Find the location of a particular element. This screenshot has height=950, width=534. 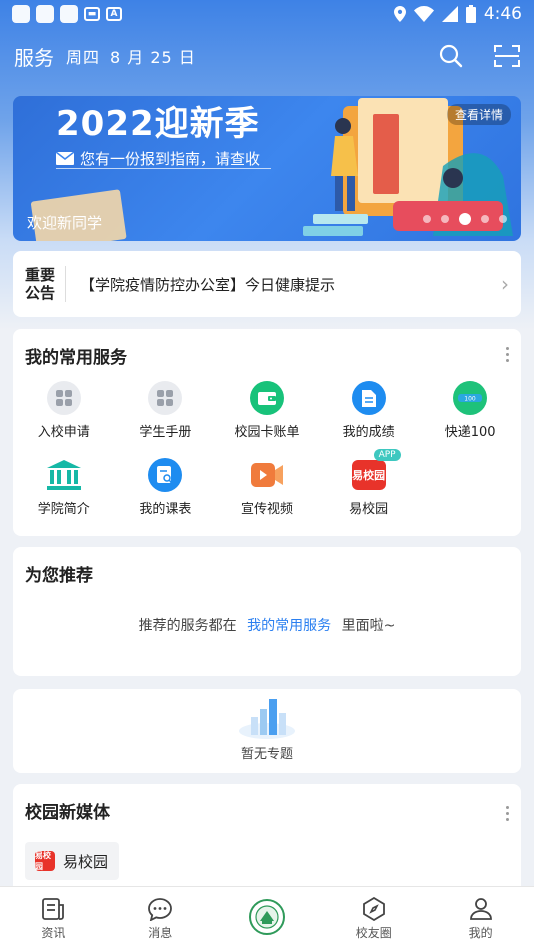

service-entry-yixiaoyuan: 易校园 APP 易校园 is located at coordinates (369, 483).